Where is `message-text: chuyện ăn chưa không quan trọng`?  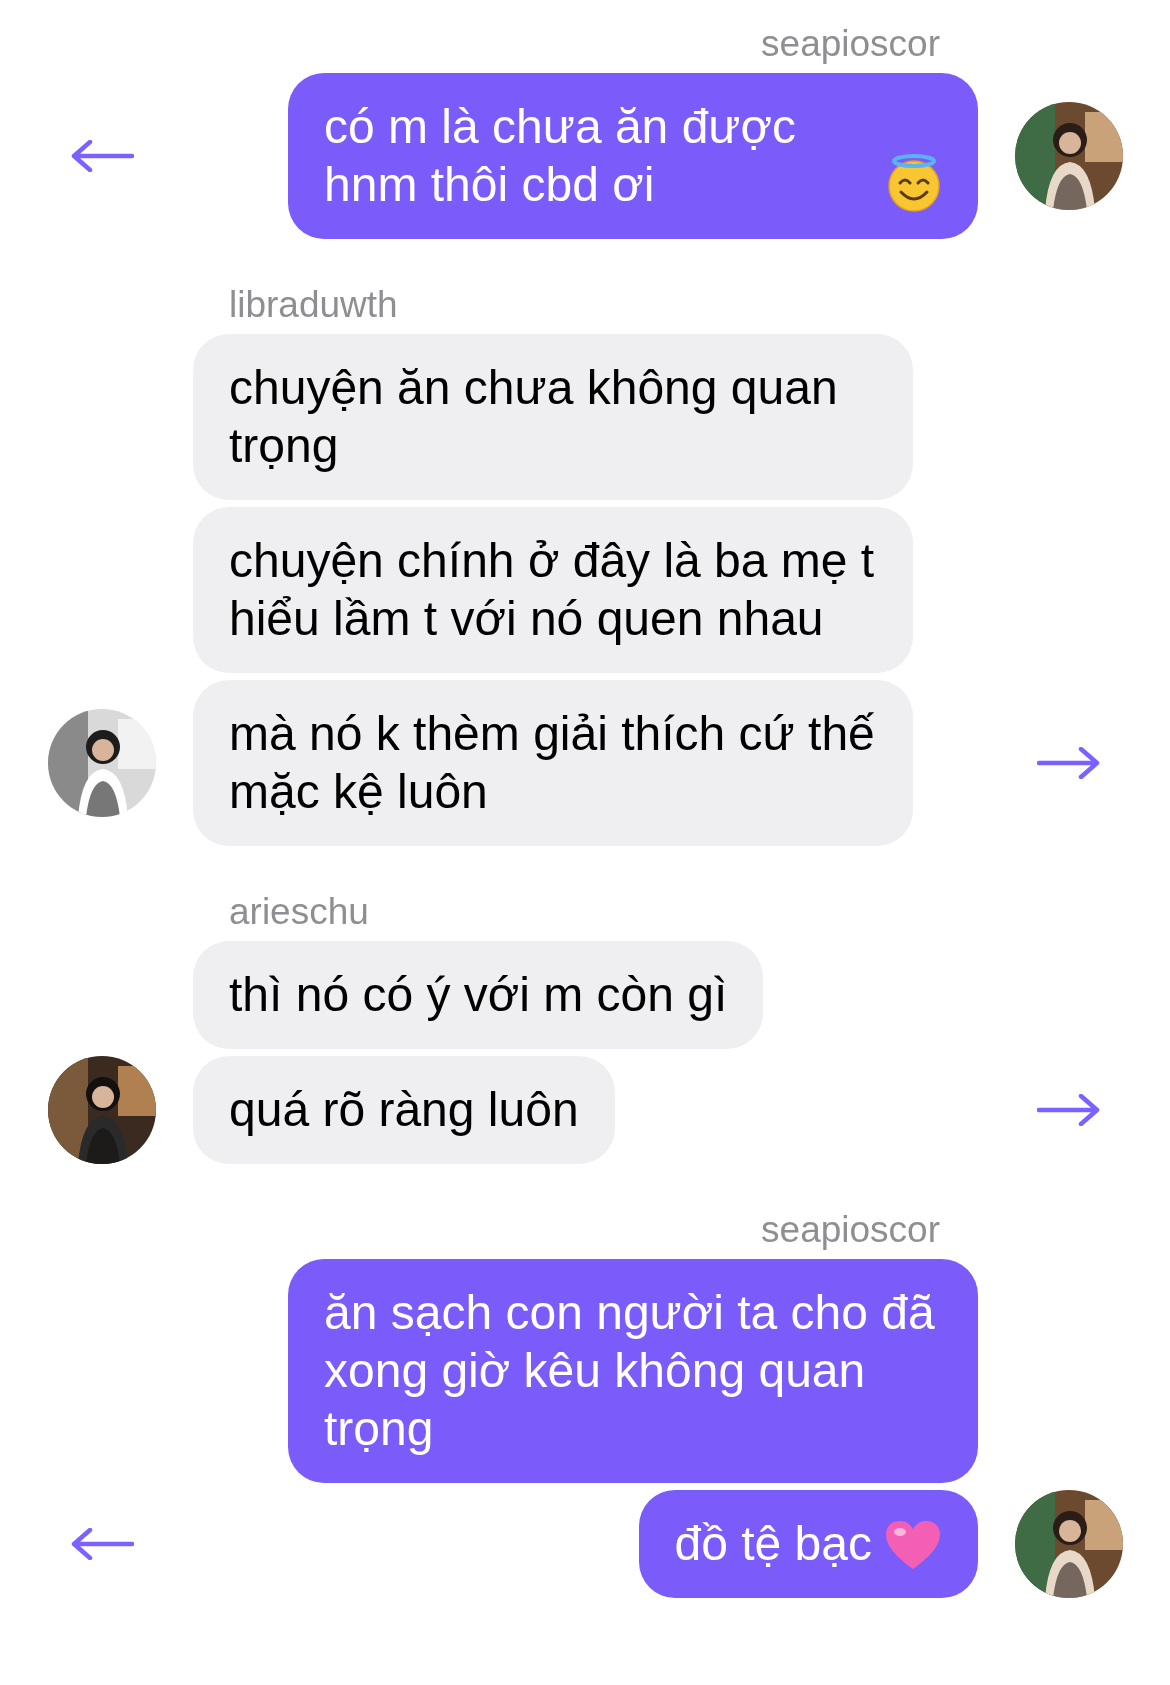 message-text: chuyện ăn chưa không quan trọng is located at coordinates (534, 417).